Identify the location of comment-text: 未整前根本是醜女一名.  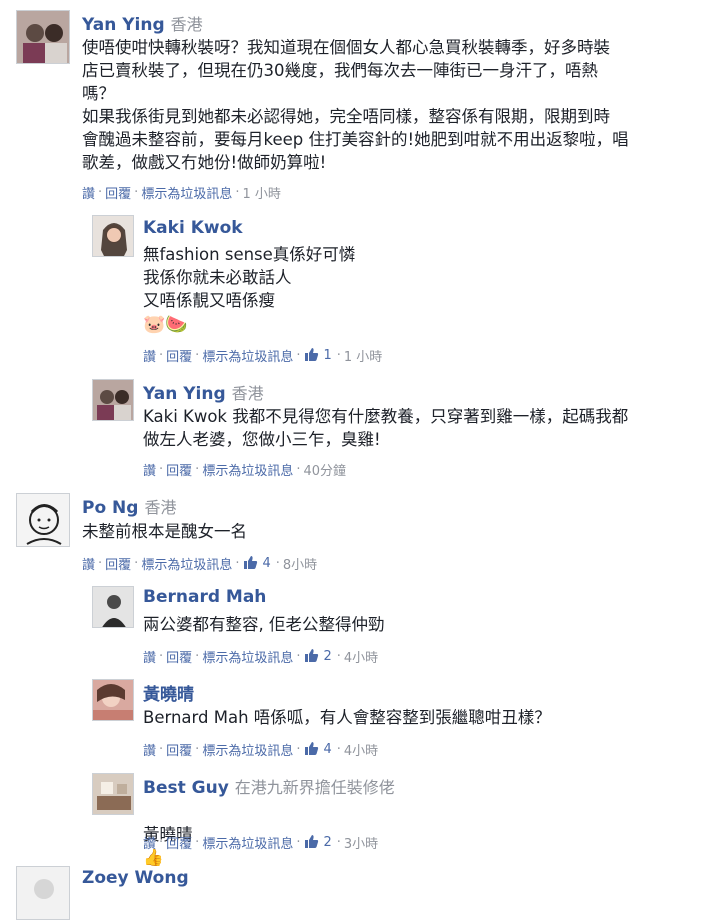
(164, 531).